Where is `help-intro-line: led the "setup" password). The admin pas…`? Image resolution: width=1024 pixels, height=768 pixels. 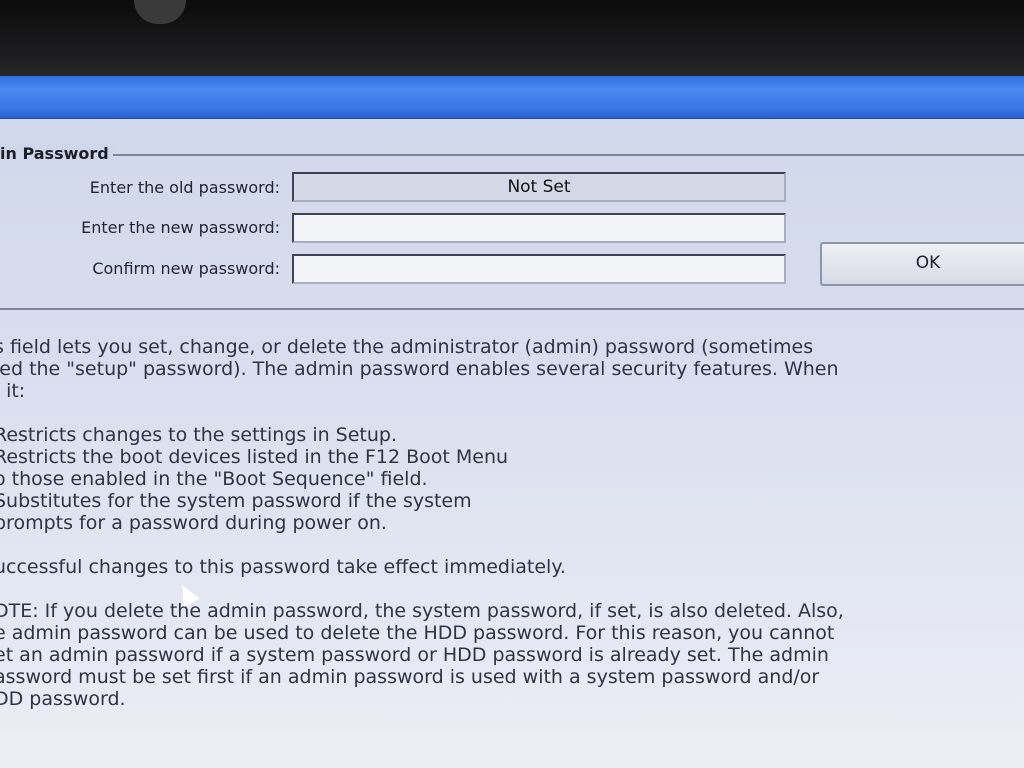 help-intro-line: led the "setup" password). The admin pas… is located at coordinates (419, 369).